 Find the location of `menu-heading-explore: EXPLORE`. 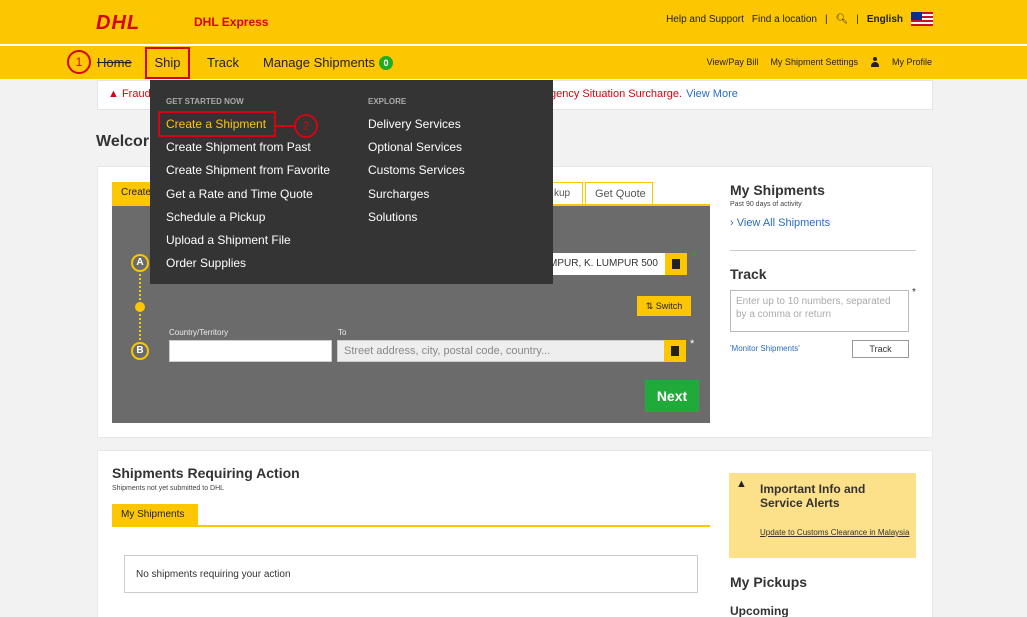

menu-heading-explore: EXPLORE is located at coordinates (387, 101).